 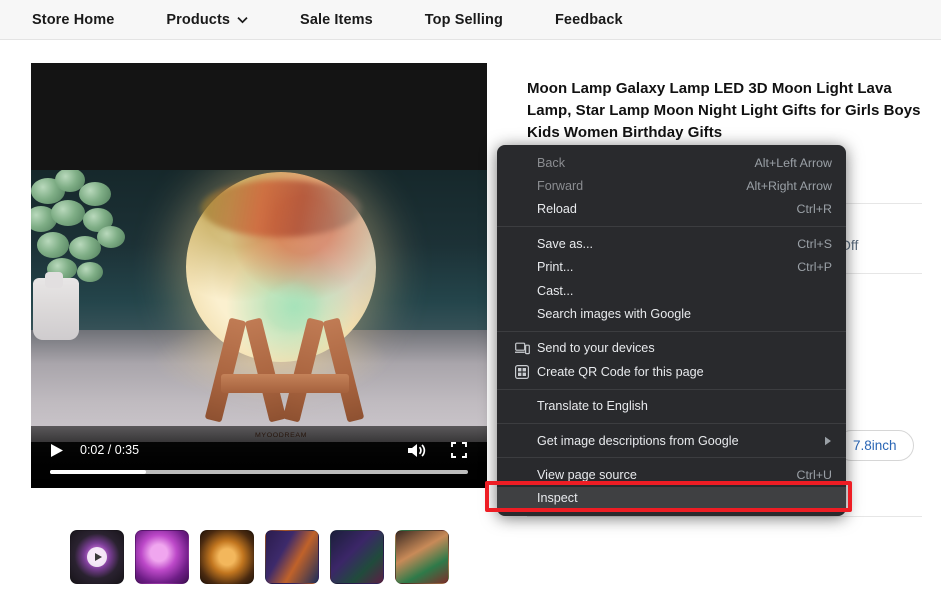 What do you see at coordinates (162, 557) in the screenshot?
I see `thumb-purple-lamp` at bounding box center [162, 557].